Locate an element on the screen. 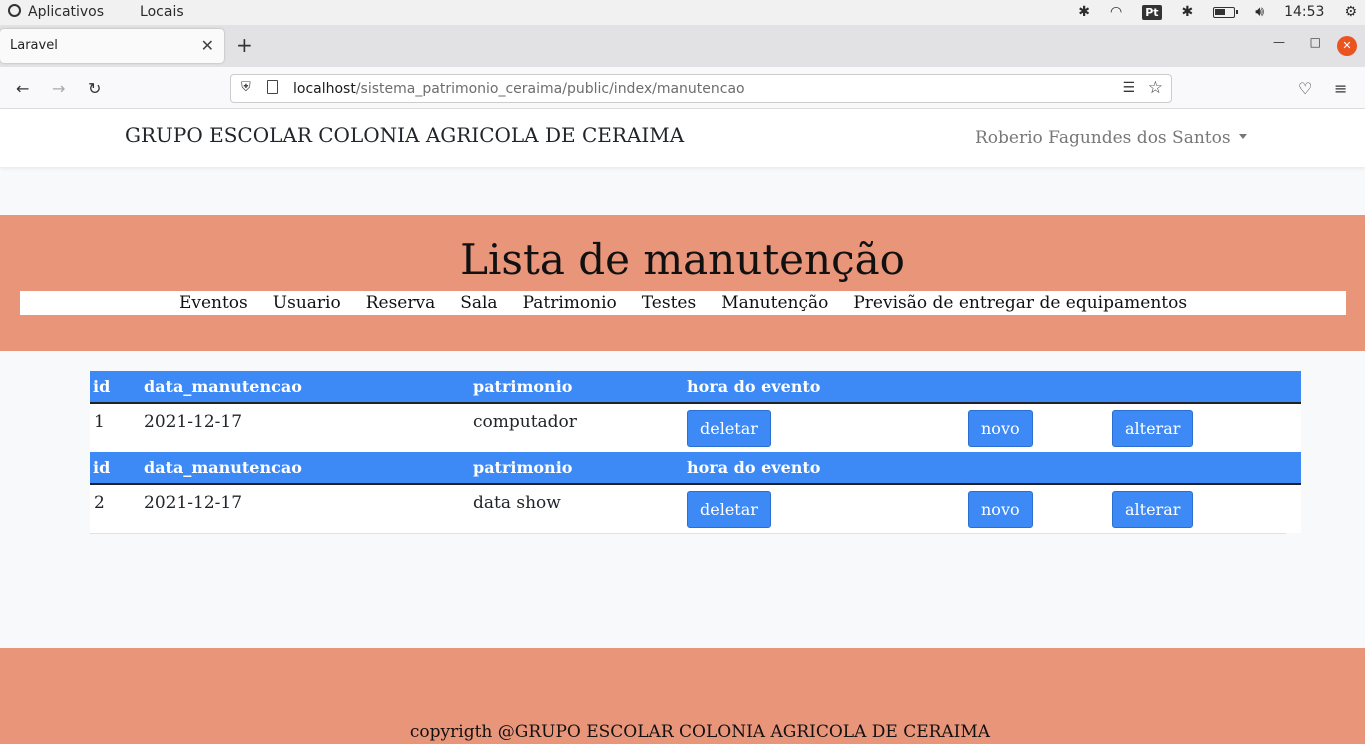 The height and width of the screenshot is (744, 1365). bluetooth-status-icon: ✱ is located at coordinates (1188, 12).